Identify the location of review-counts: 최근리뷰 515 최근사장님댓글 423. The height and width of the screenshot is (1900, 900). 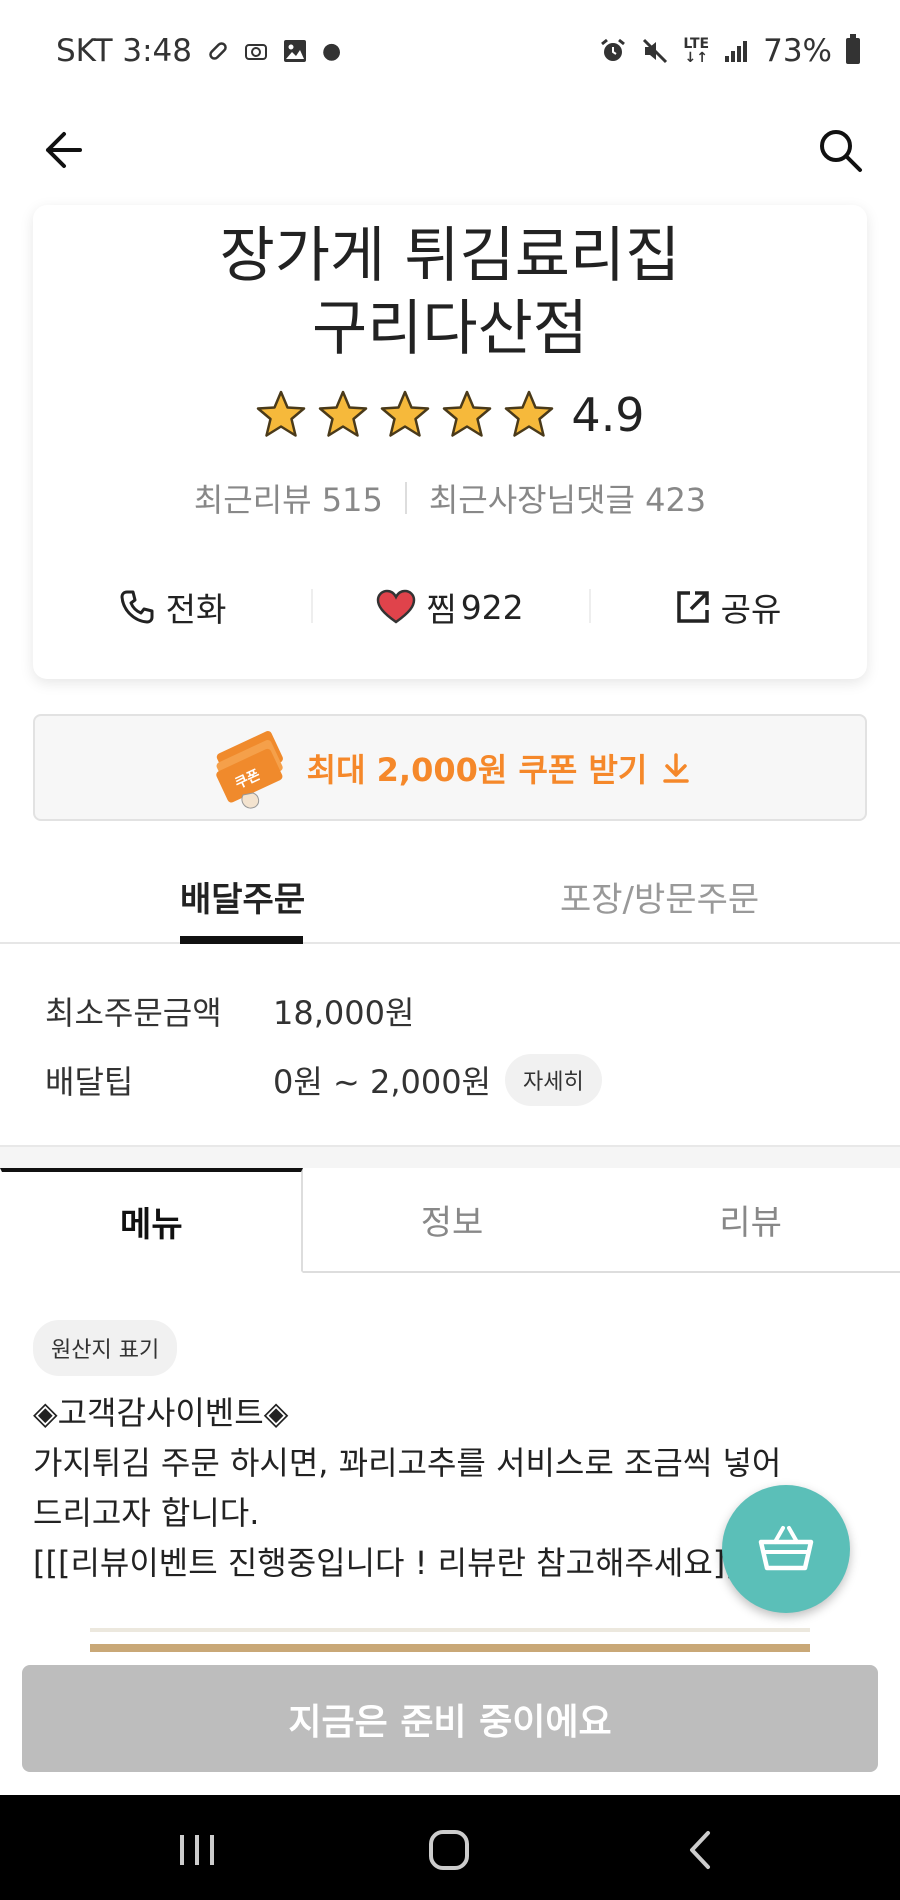
(450, 498).